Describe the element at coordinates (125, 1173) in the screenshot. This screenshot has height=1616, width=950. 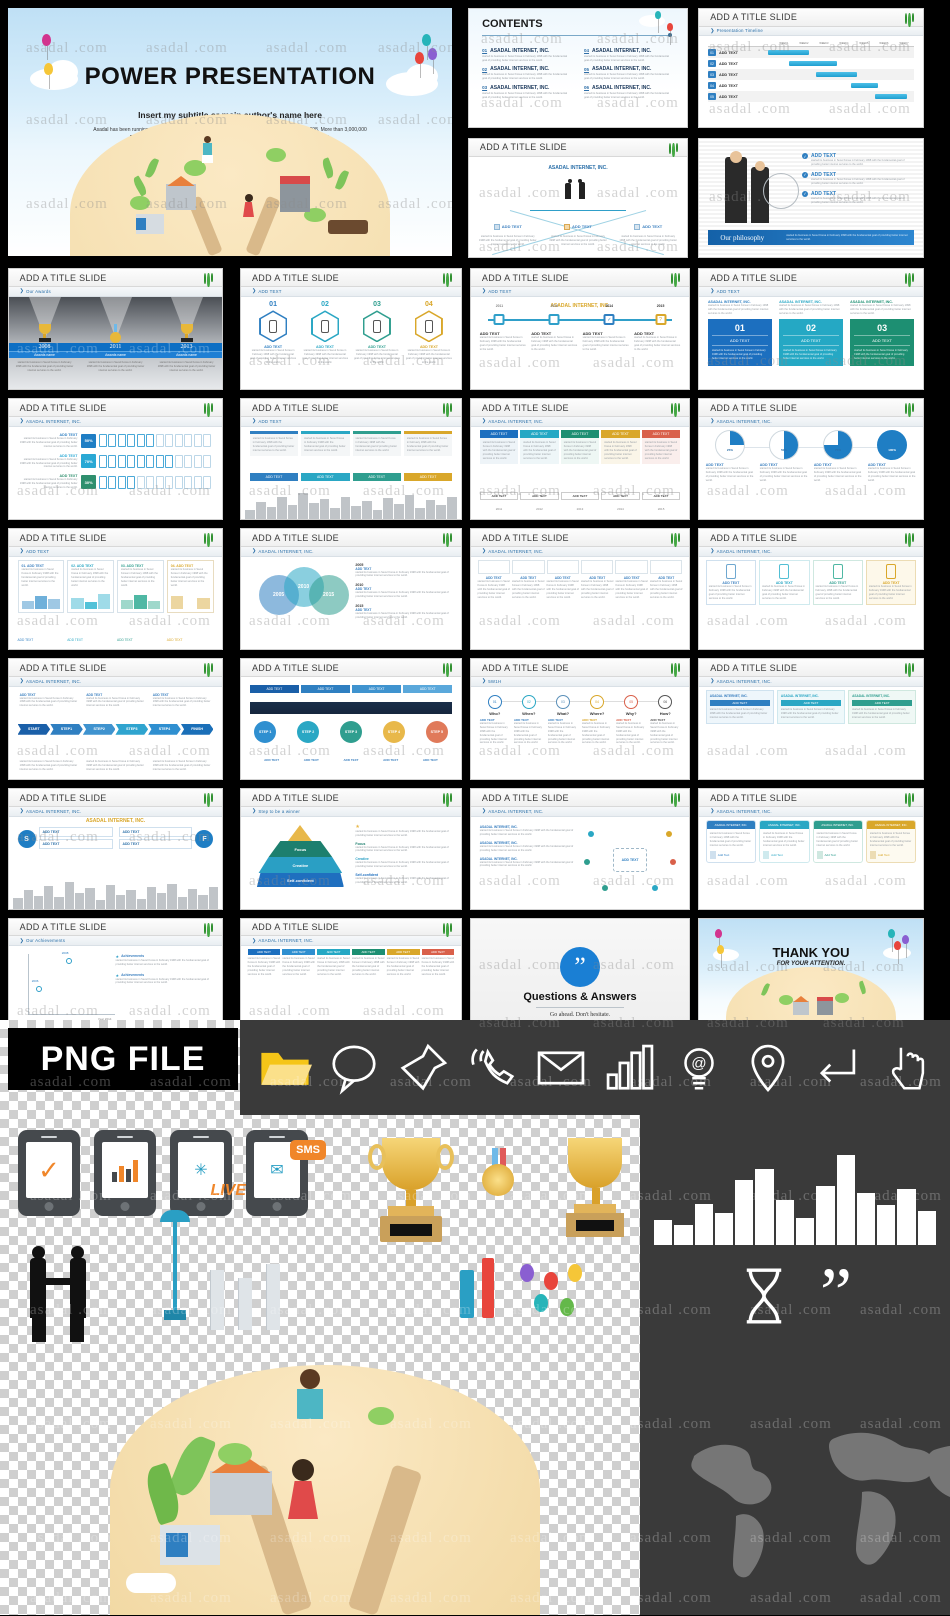
I see `phone-chart-icon` at that location.